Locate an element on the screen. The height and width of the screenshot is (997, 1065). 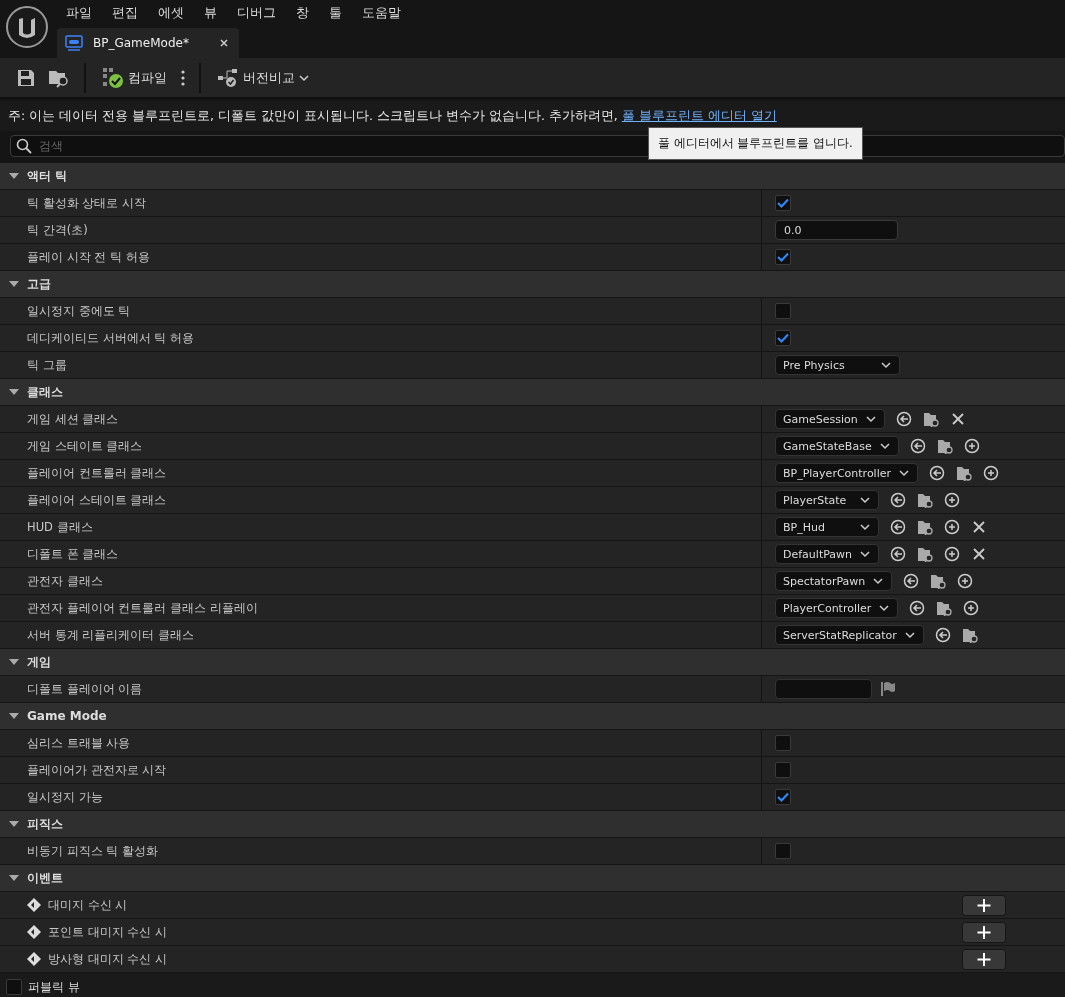
property-label: 게임 세션 클래스 is located at coordinates (73, 419).